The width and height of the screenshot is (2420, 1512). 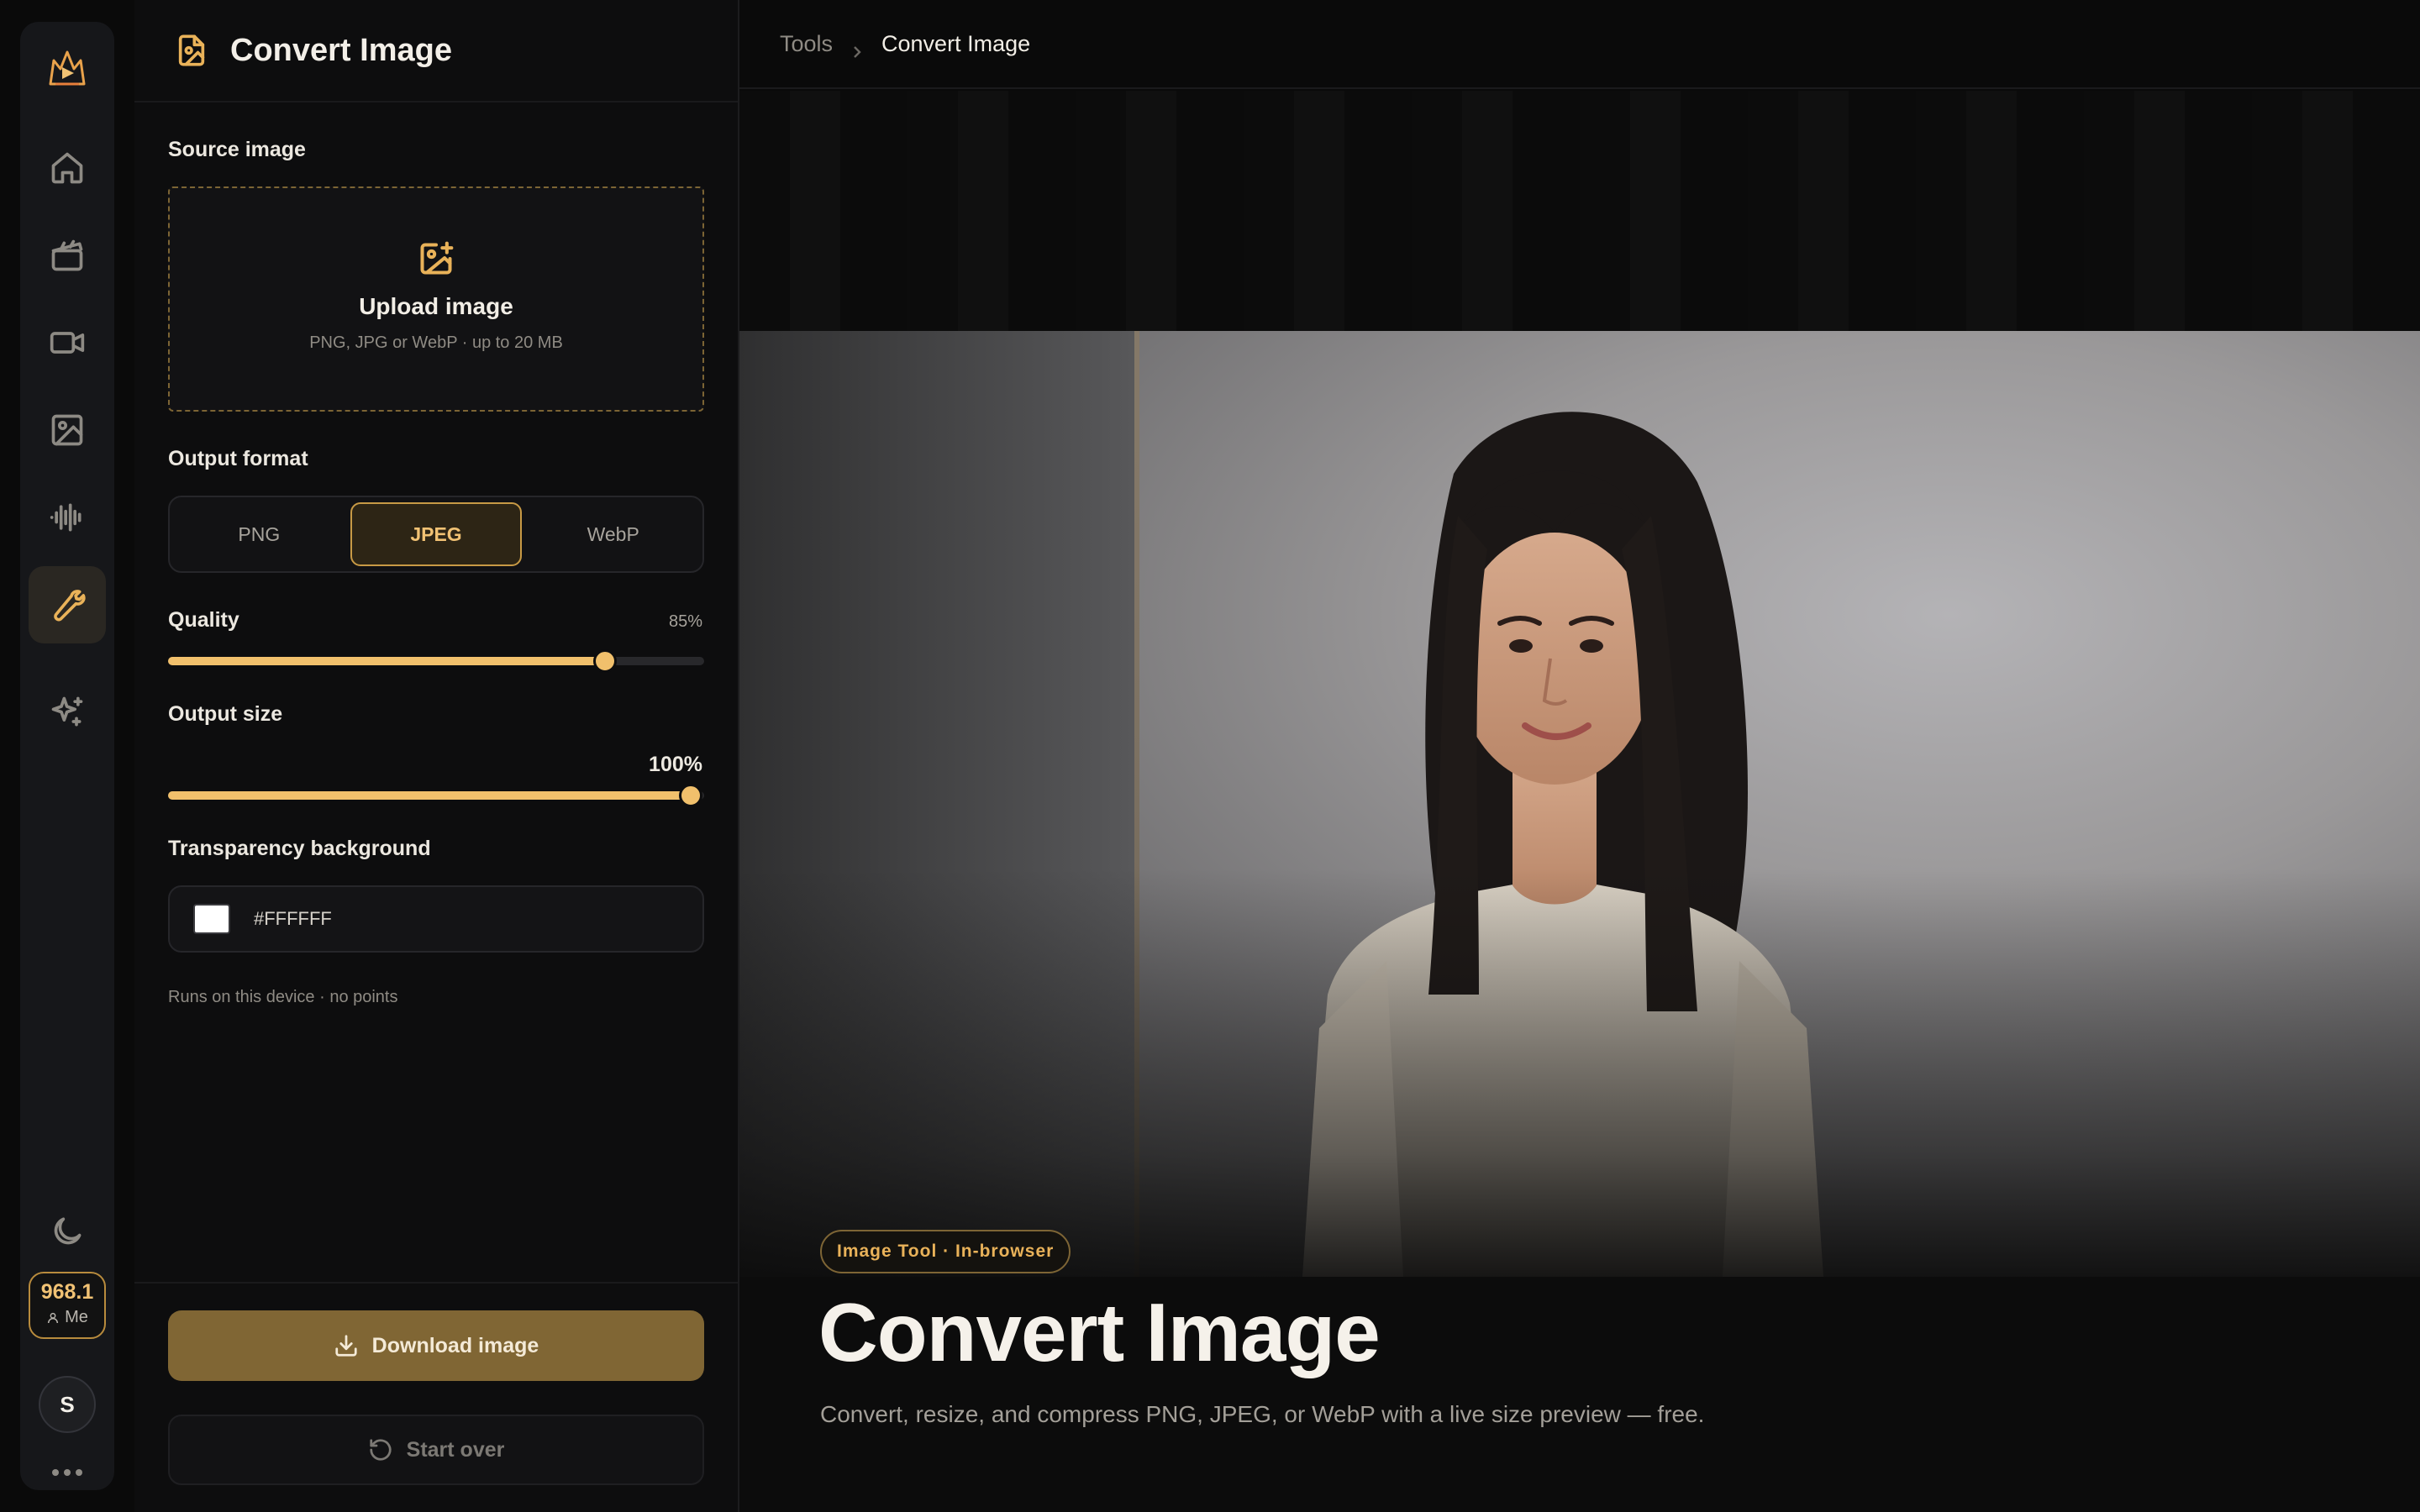 What do you see at coordinates (341, 50) in the screenshot?
I see `panel-title: Convert Image` at bounding box center [341, 50].